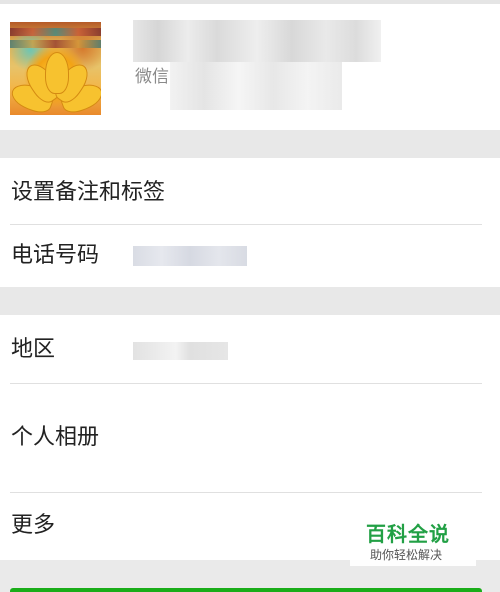 Image resolution: width=500 pixels, height=592 pixels. What do you see at coordinates (250, 191) in the screenshot?
I see `row-remark-tags: 设置备注和标签` at bounding box center [250, 191].